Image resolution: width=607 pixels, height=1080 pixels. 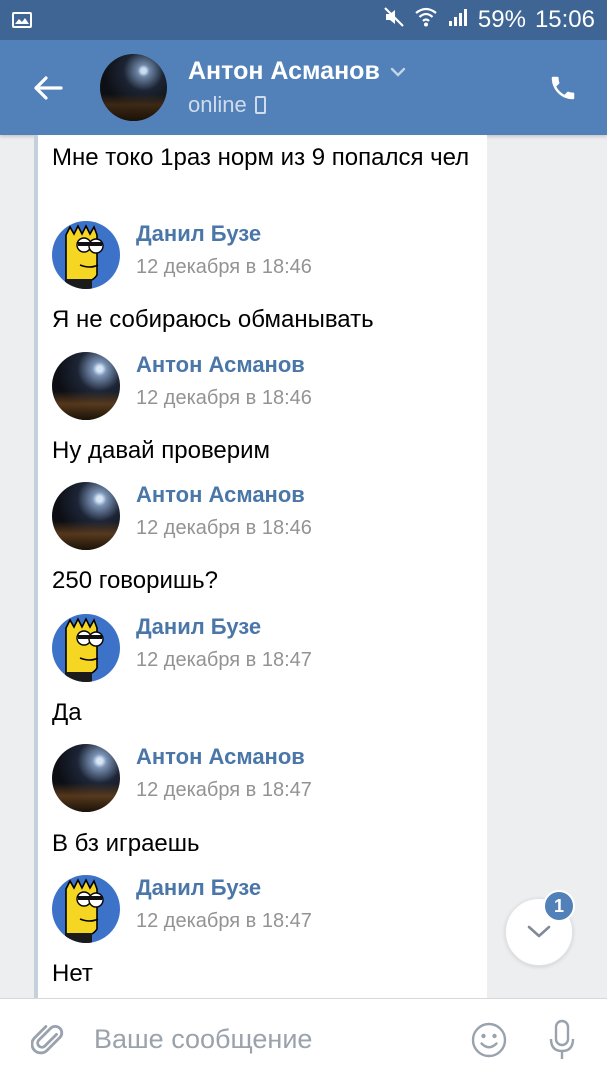 What do you see at coordinates (22, 20) in the screenshot?
I see `gallery-icon` at bounding box center [22, 20].